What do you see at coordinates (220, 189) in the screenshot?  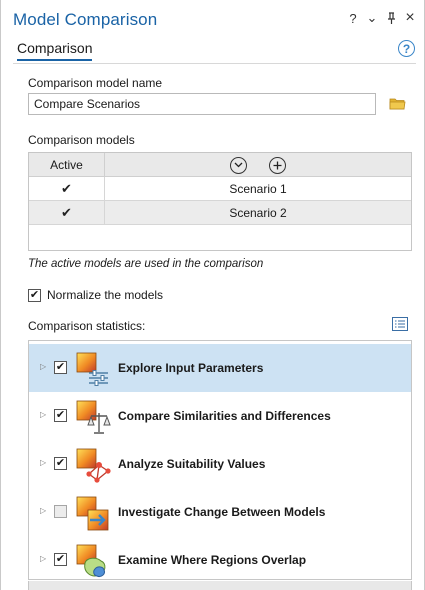 I see `table-row: ✔ Scenario 1` at bounding box center [220, 189].